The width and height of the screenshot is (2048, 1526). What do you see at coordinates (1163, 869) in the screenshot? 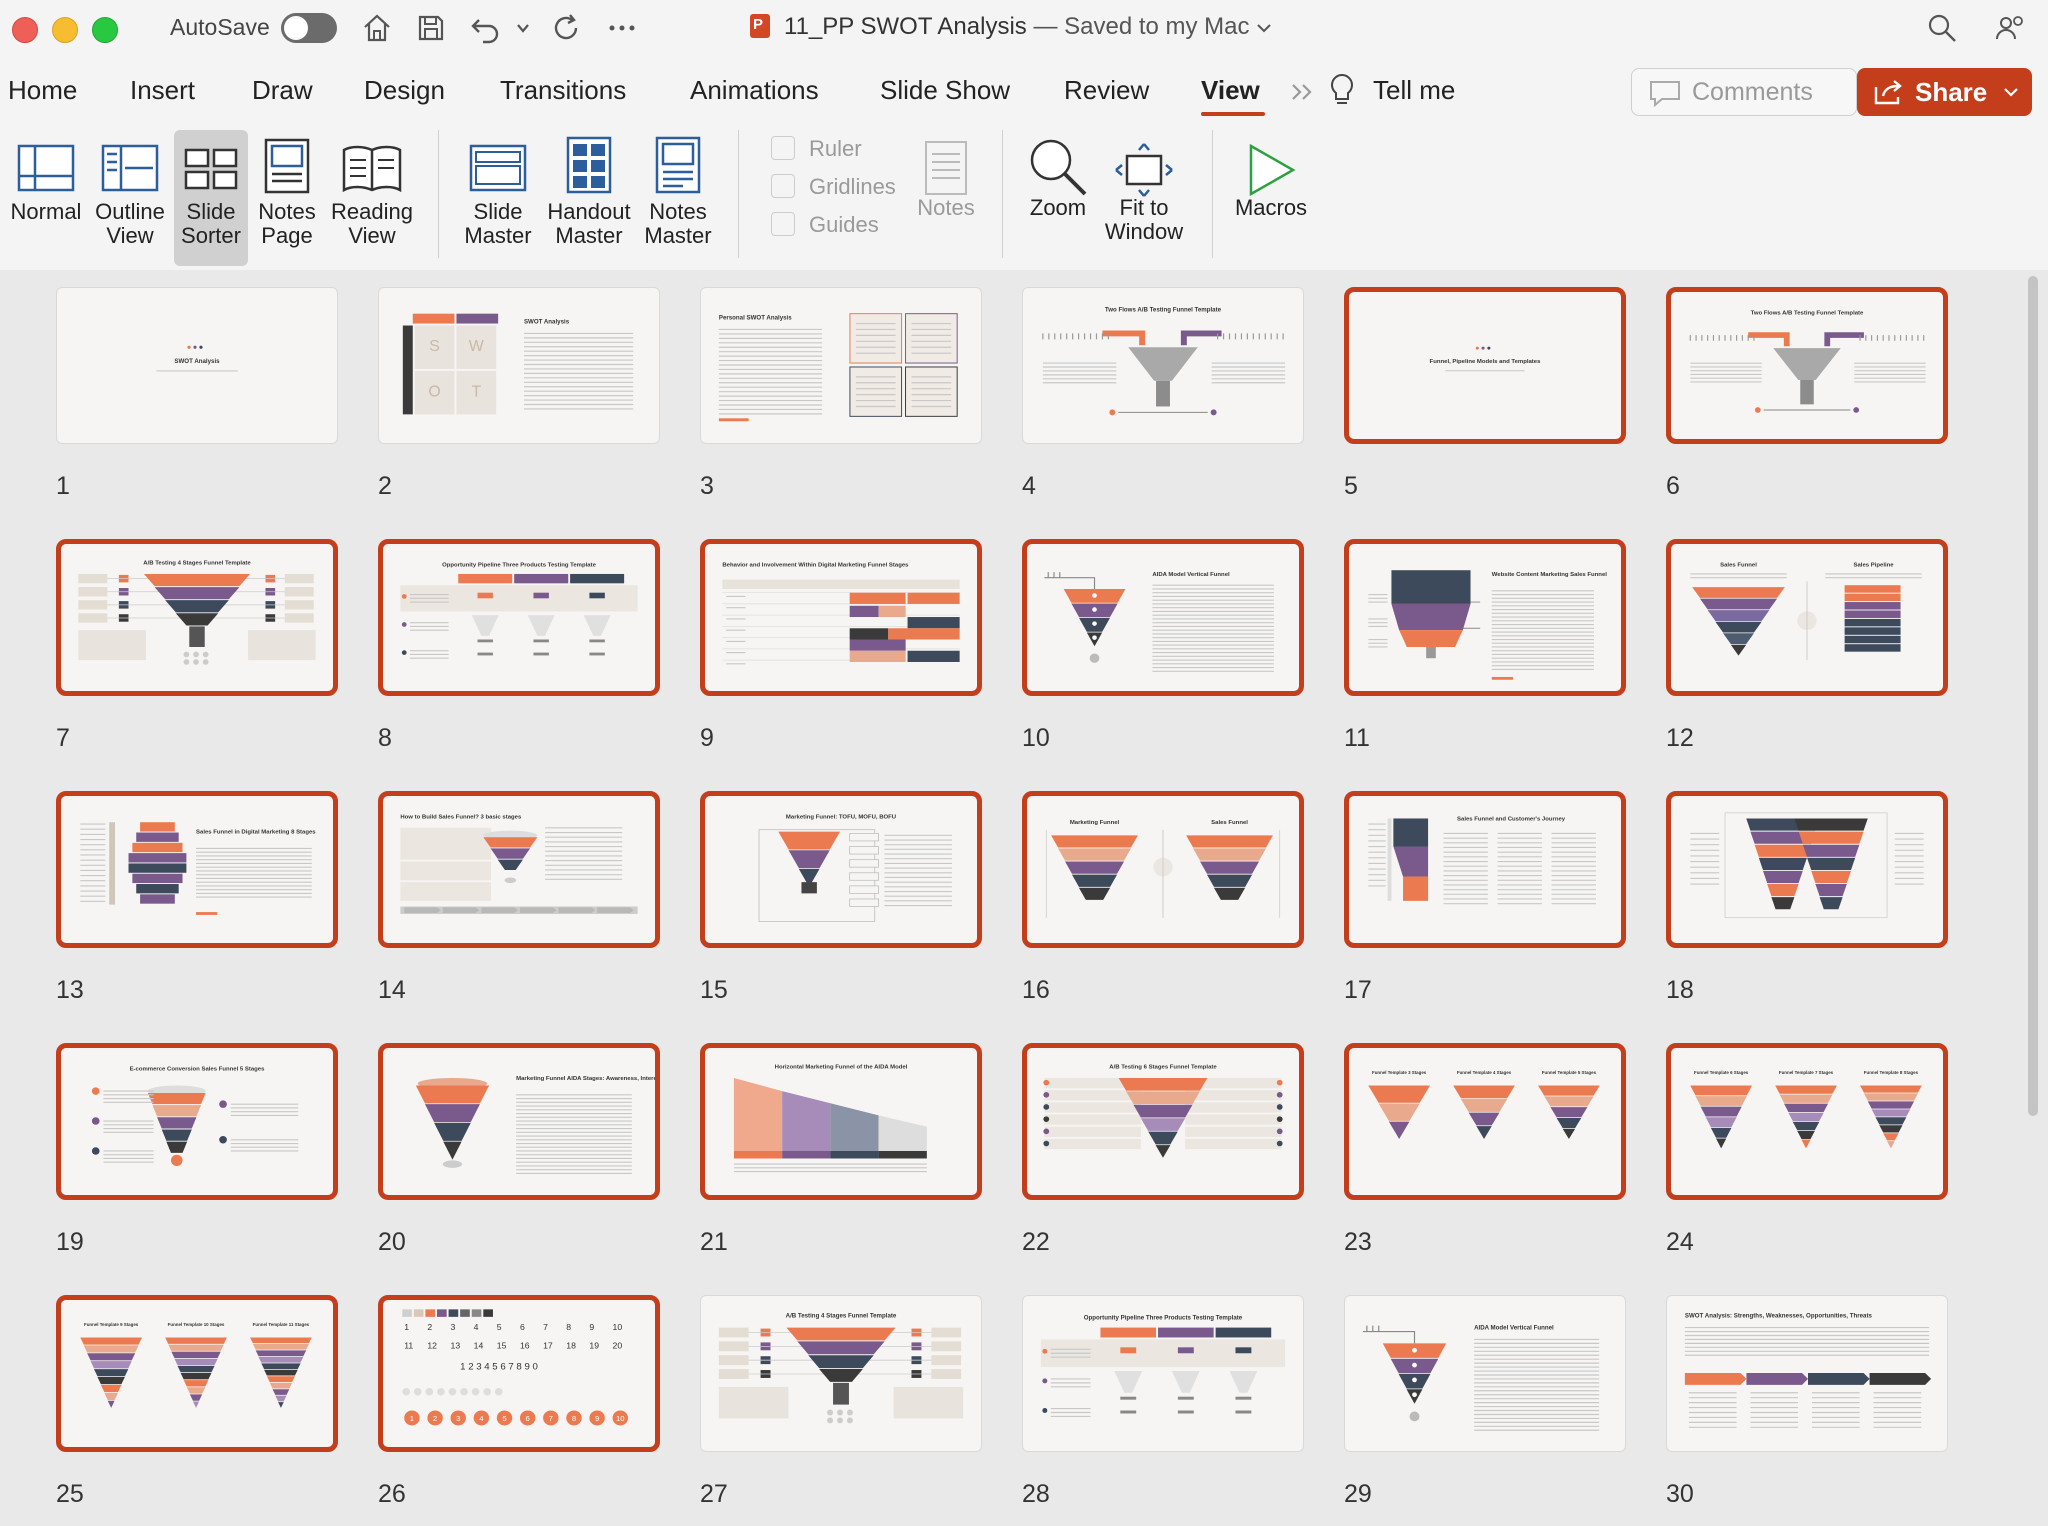
I see `slide-thumbnail-16: Marketing Funnel Sales Funnel` at bounding box center [1163, 869].